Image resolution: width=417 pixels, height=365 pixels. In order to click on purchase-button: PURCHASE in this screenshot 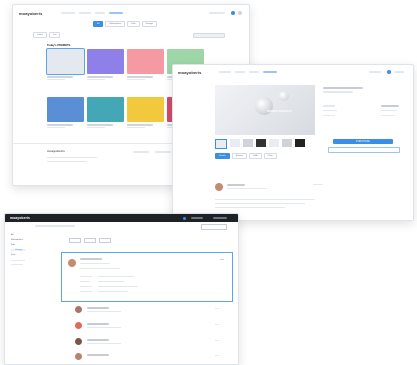, I will do `click(363, 141)`.